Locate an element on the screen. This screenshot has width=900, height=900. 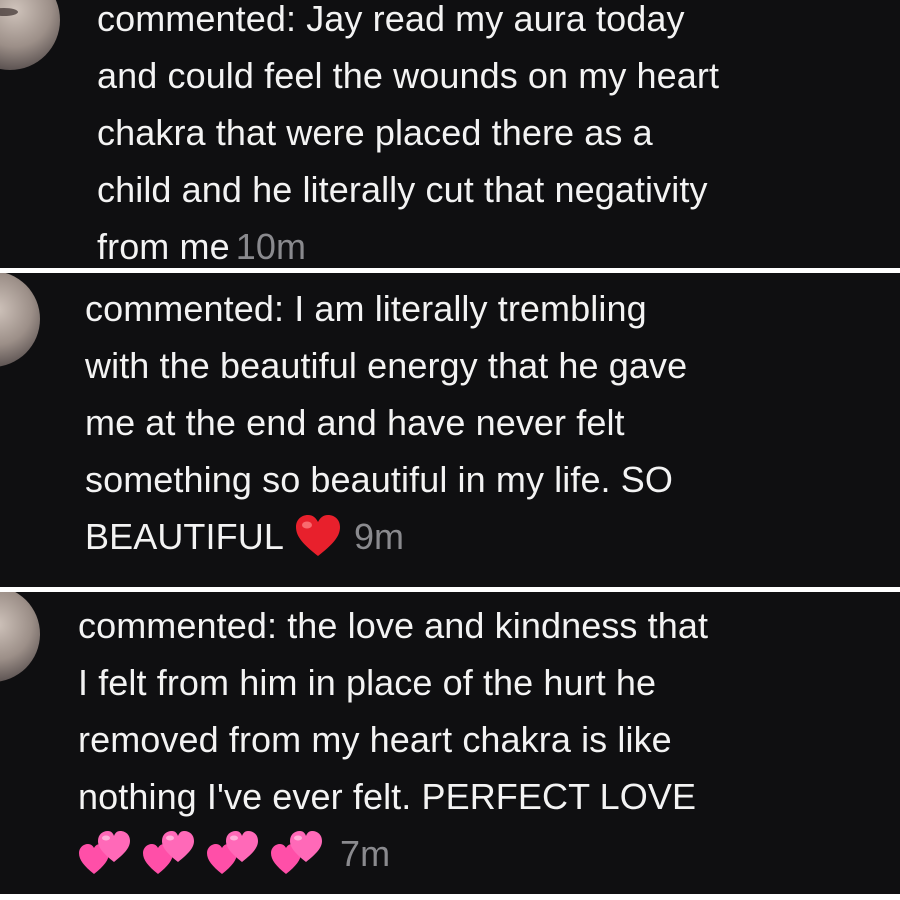
comment-line: BEAUTIFUL is located at coordinates (184, 536).